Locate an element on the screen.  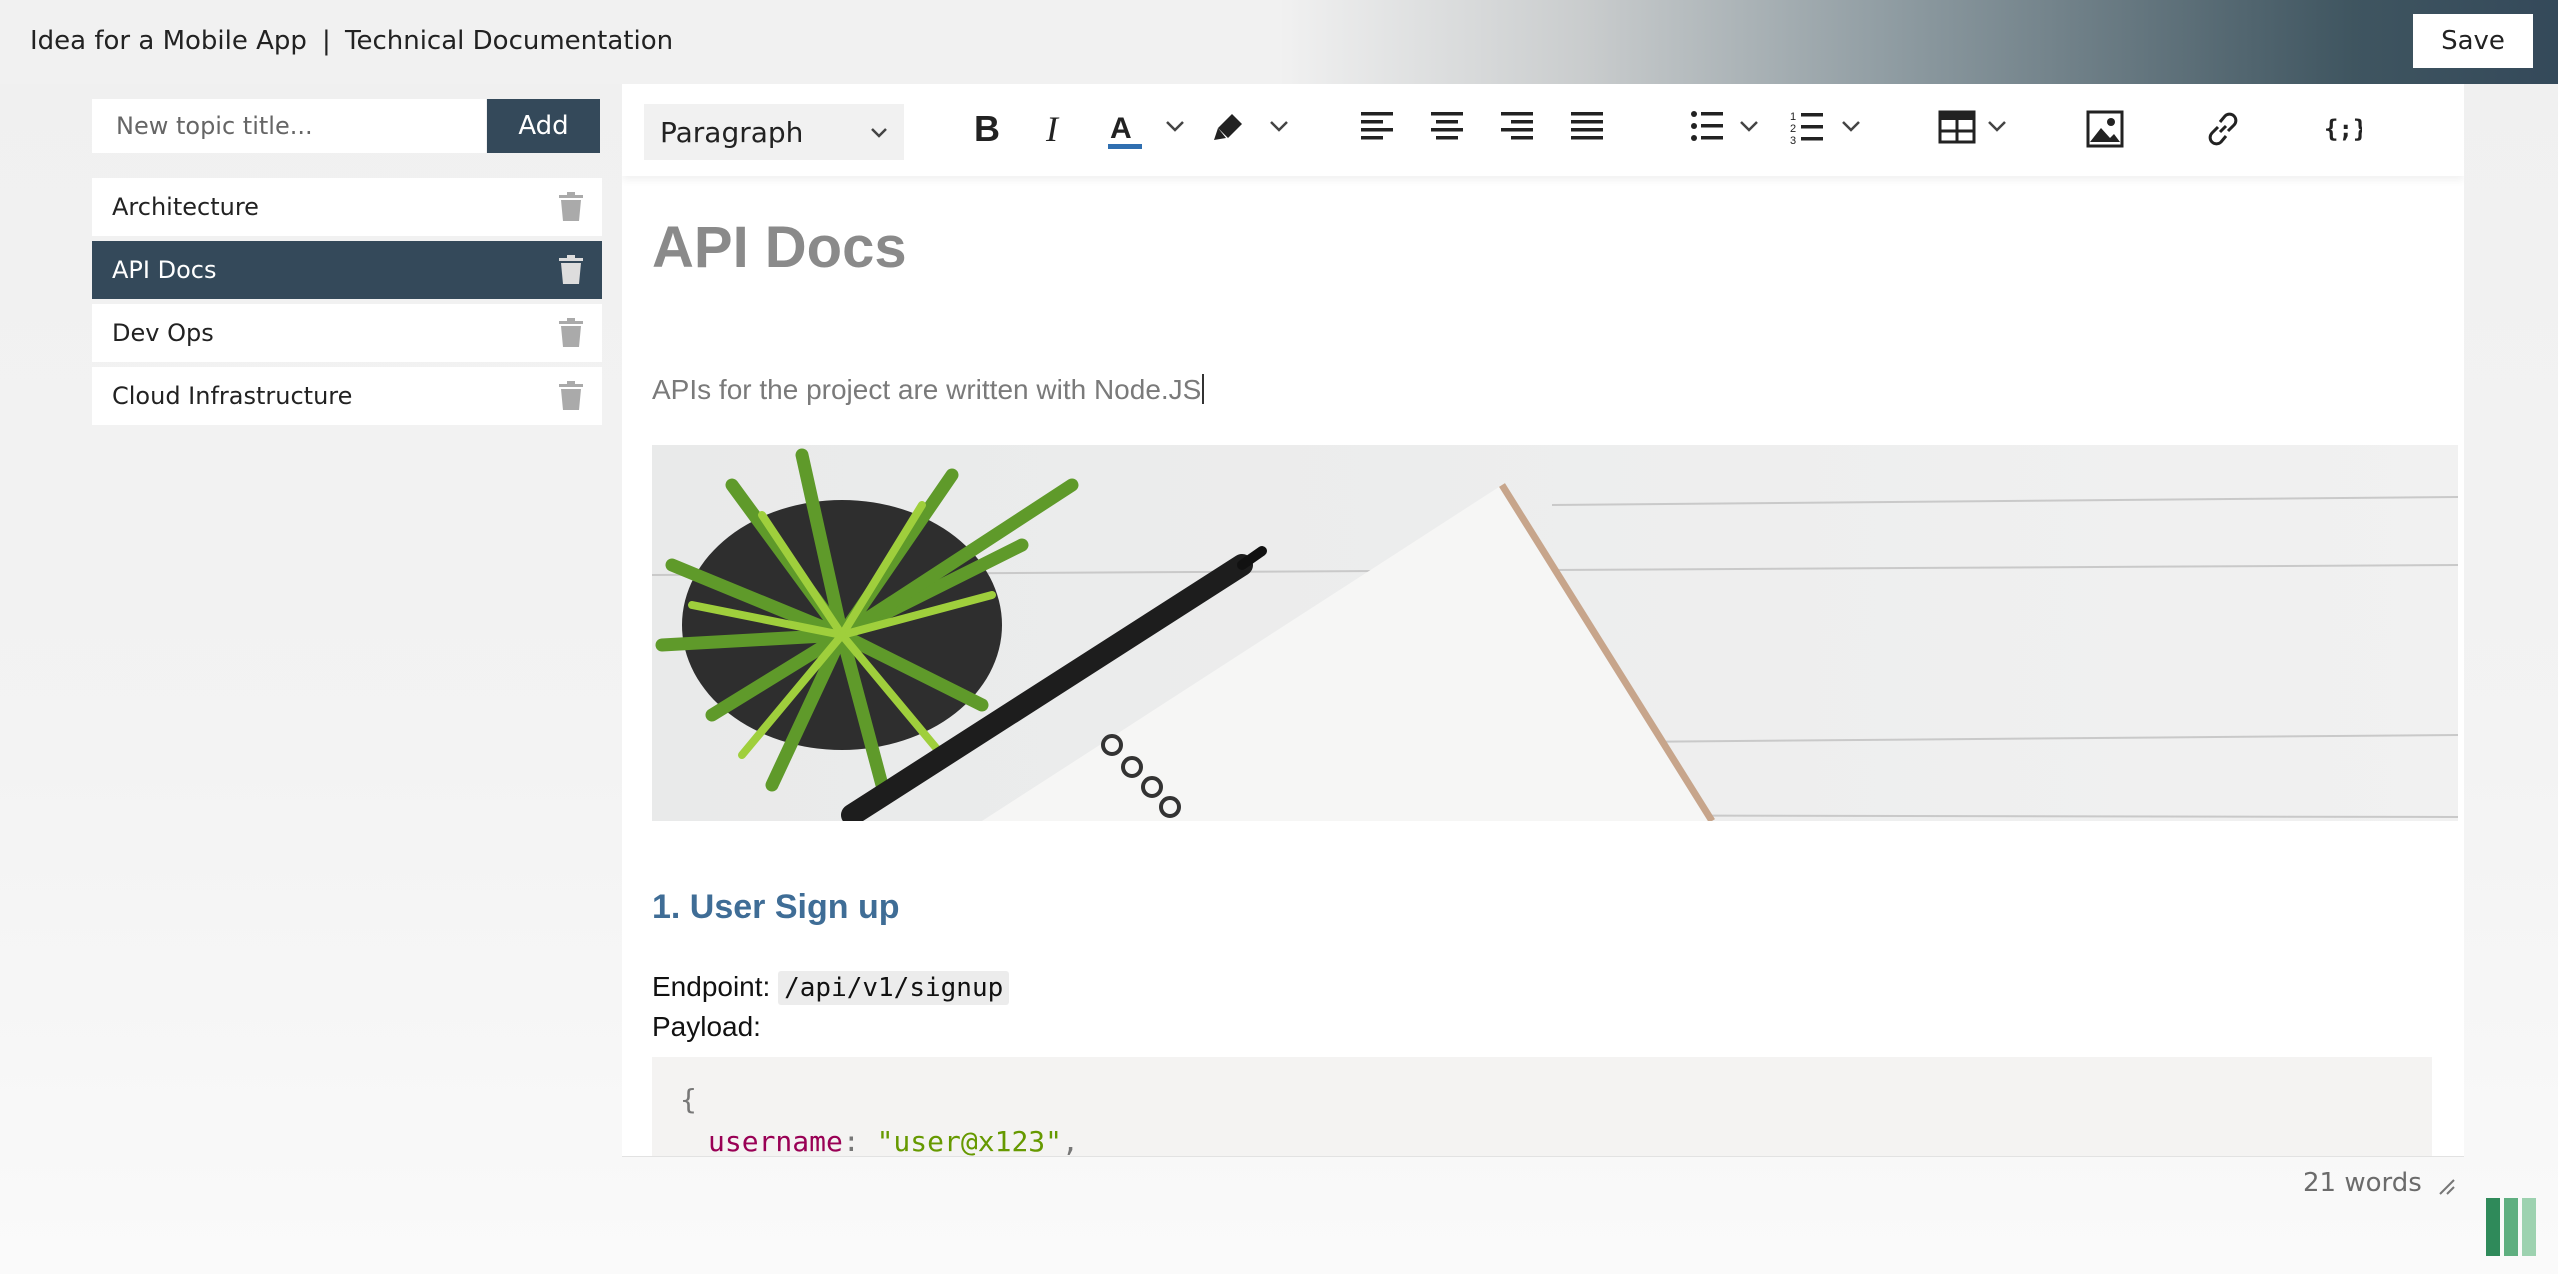
numbered-list-button: 123 is located at coordinates (1807, 127).